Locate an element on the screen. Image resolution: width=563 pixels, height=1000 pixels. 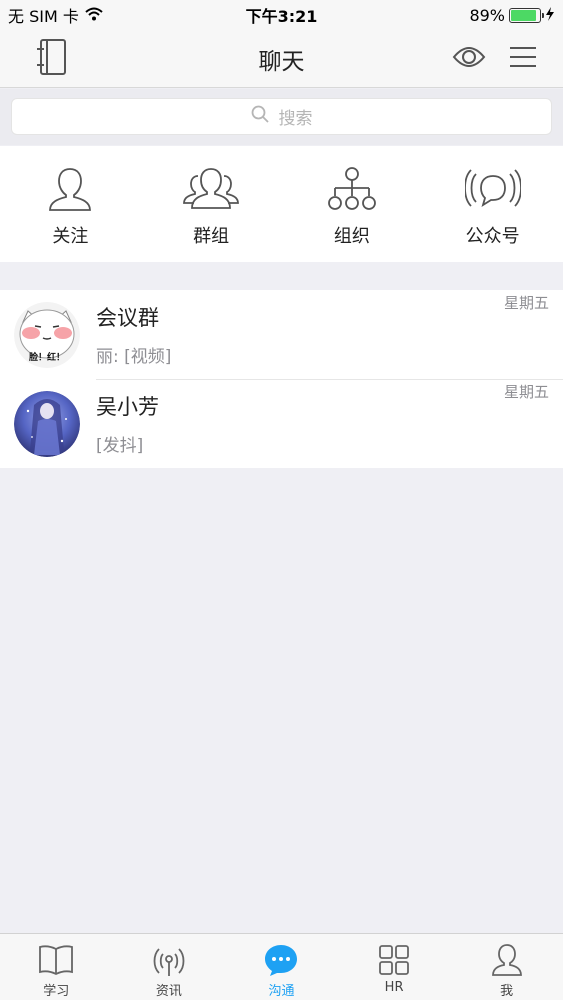
eye-button is located at coordinates (469, 59).